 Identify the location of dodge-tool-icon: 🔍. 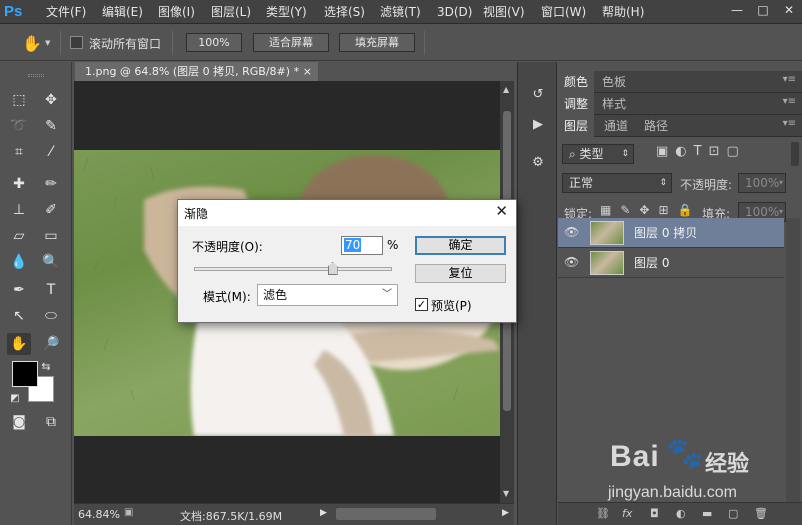
(51, 262).